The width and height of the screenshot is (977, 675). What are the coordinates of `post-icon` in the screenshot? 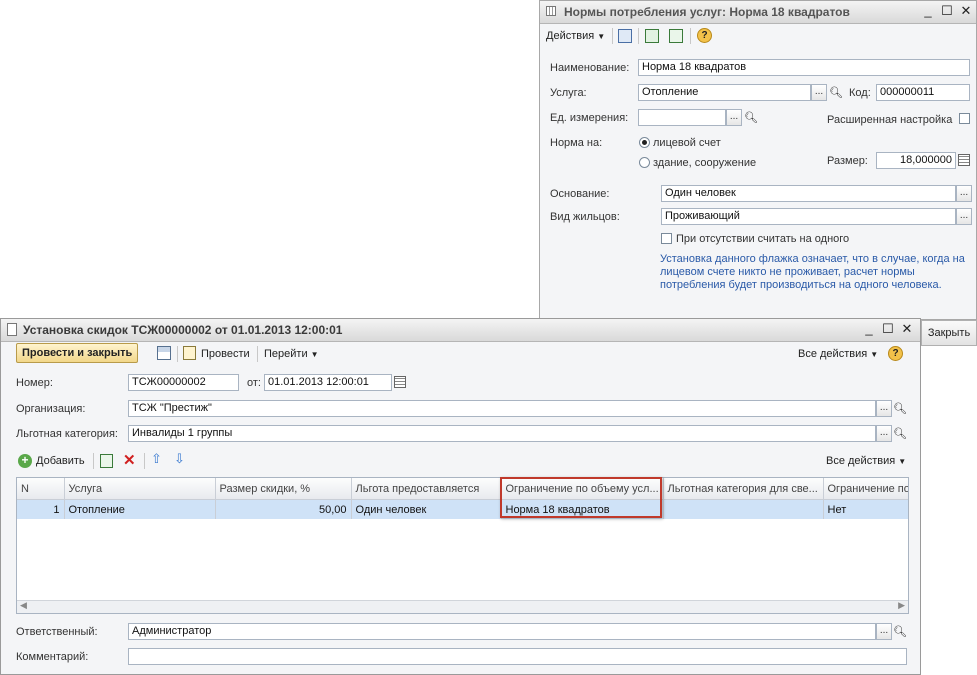 It's located at (189, 353).